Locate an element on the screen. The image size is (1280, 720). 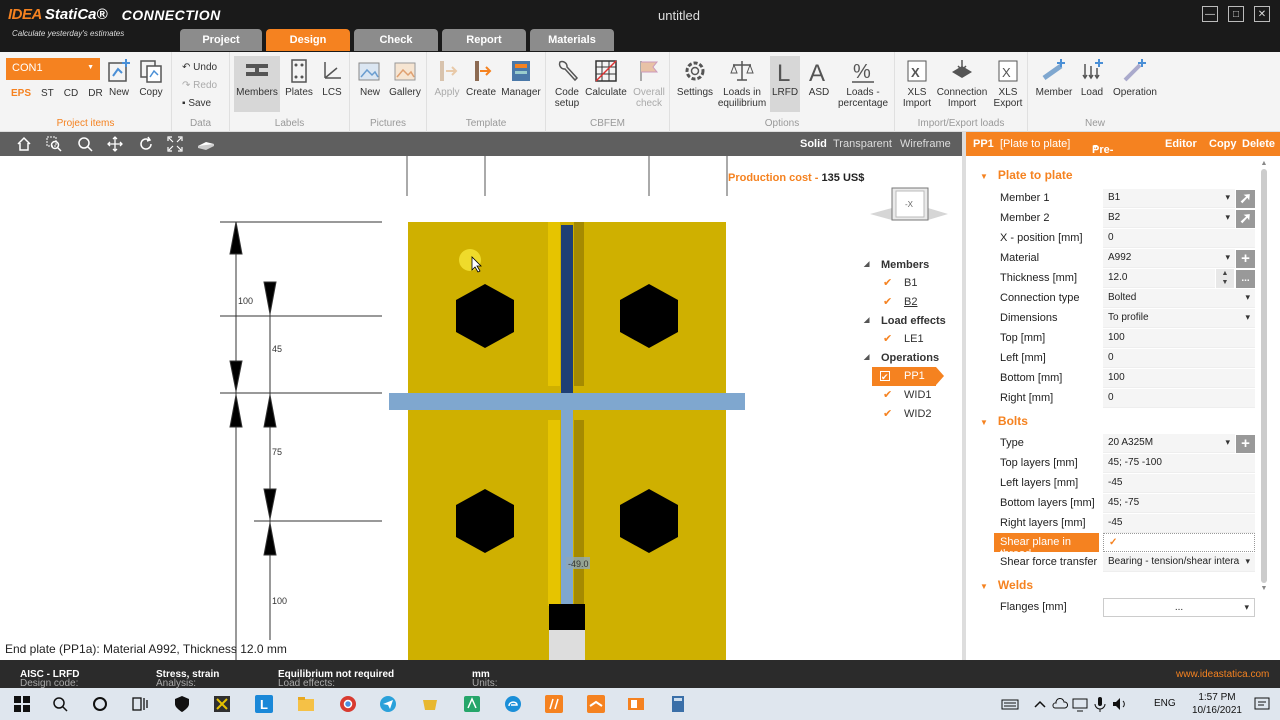
tab-check: Check is located at coordinates (396, 40).